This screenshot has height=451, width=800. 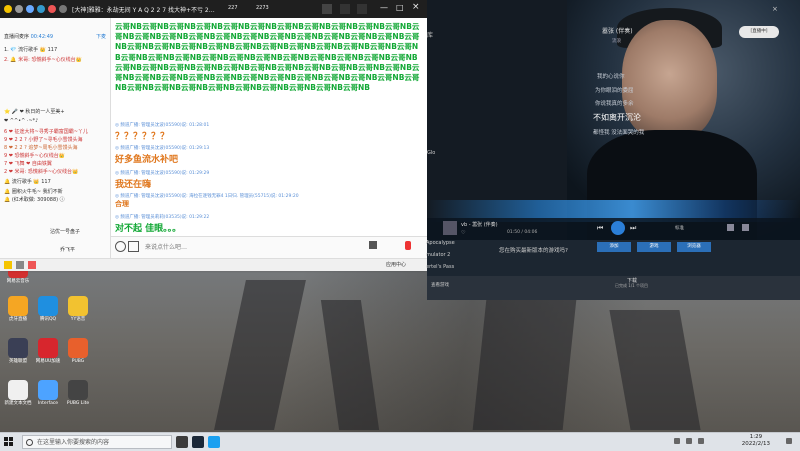 I want to click on live-badge: [直播中], so click(x=759, y=32).